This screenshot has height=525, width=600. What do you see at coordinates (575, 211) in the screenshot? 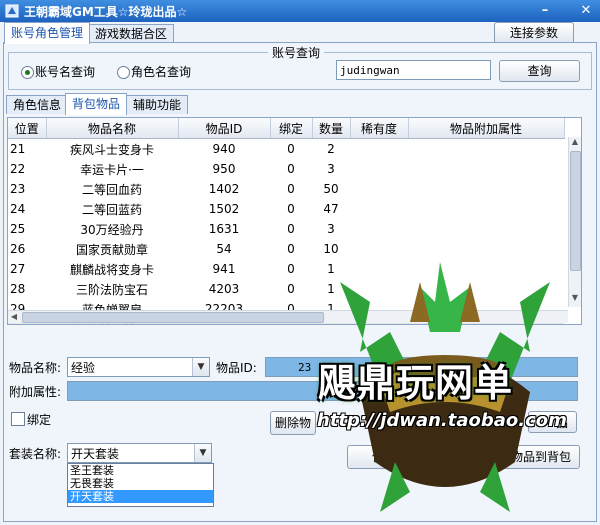
I see `scroll-thumb` at bounding box center [575, 211].